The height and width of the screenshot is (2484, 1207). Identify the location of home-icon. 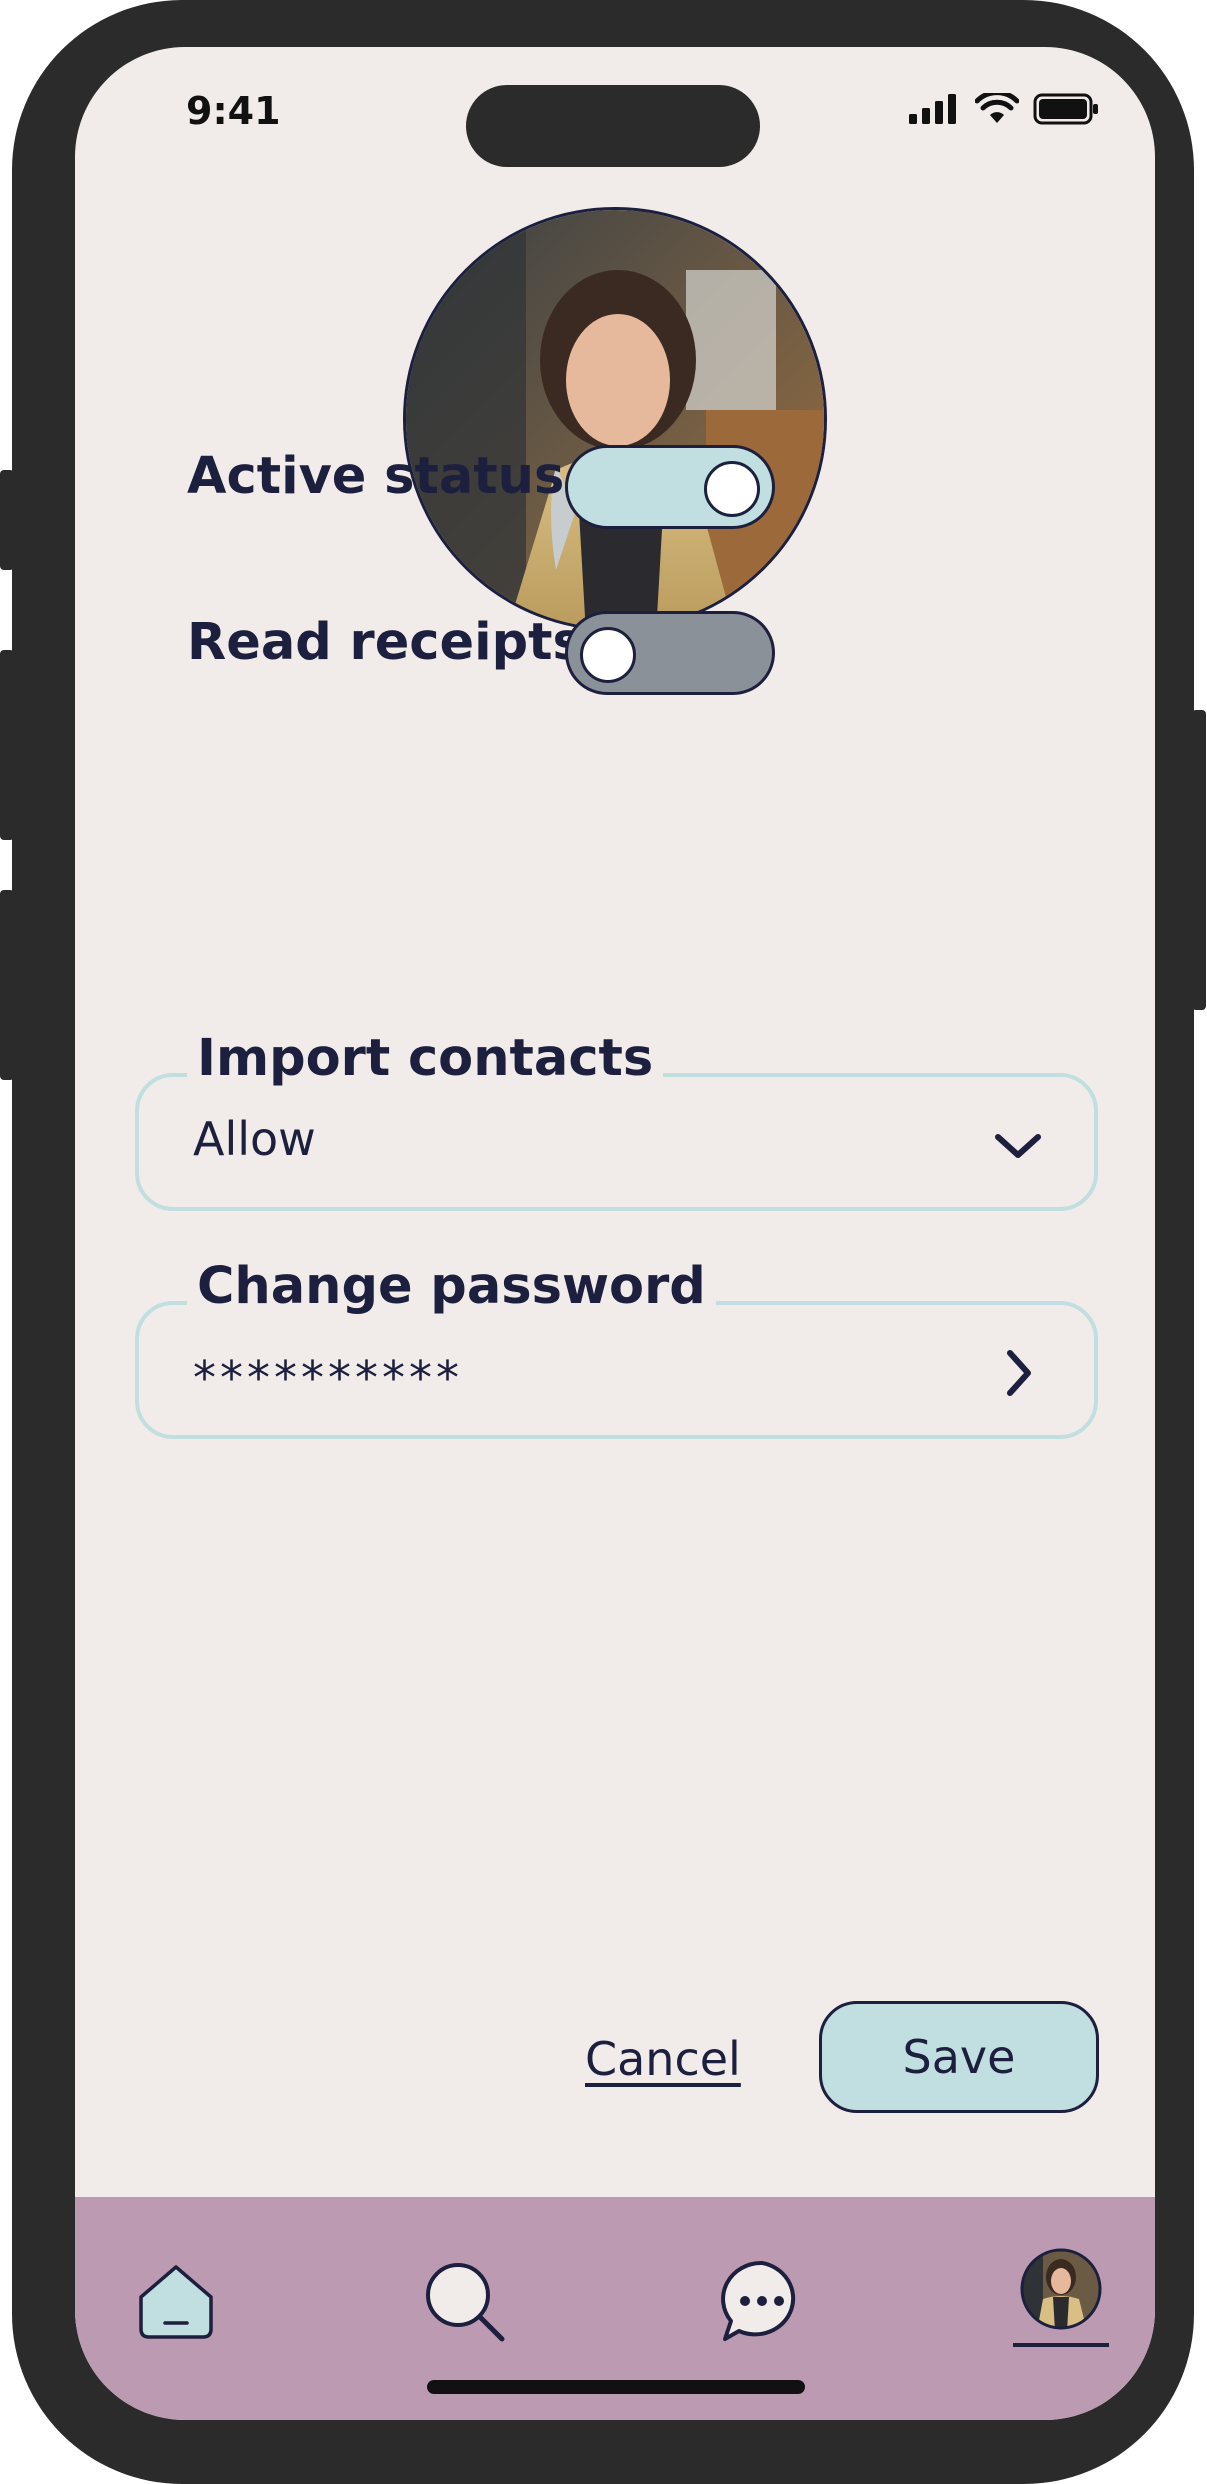
(176, 2302).